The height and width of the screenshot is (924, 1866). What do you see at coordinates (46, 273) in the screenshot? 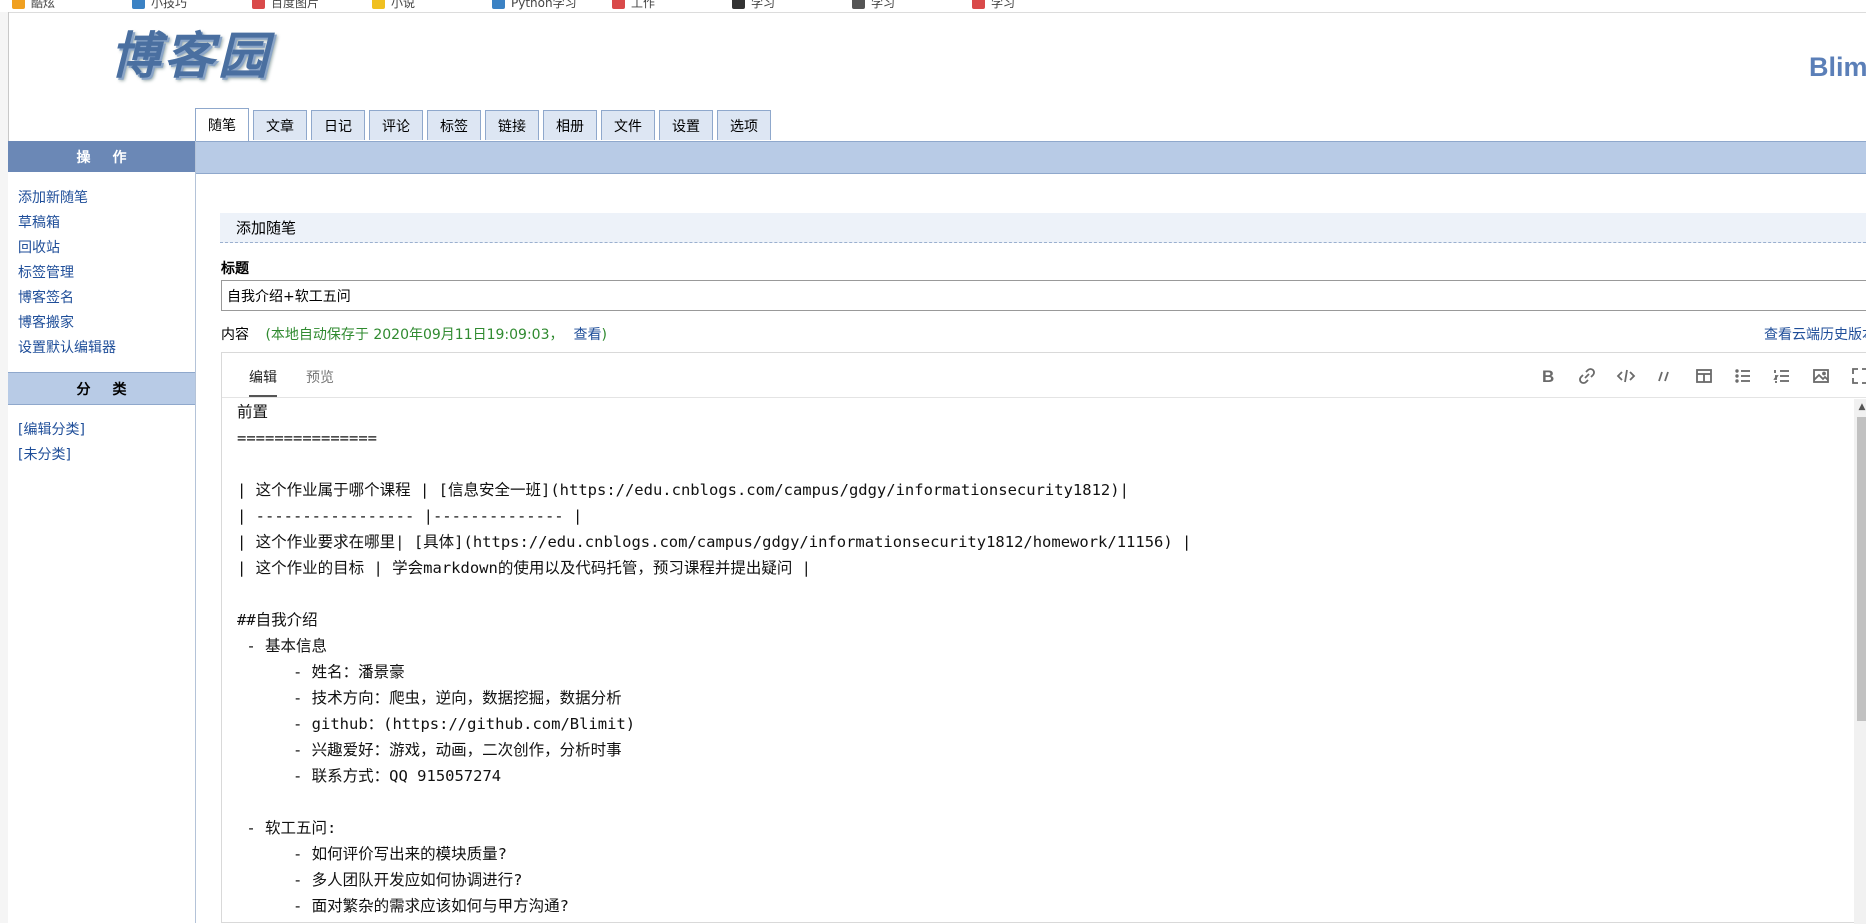
I see `sidebar-op-item-link: 标签管理` at bounding box center [46, 273].